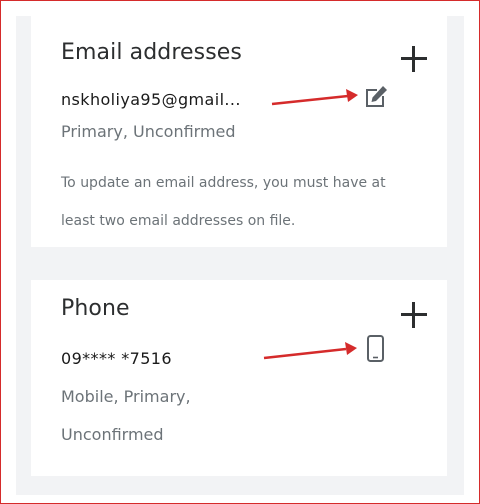 The image size is (480, 504). What do you see at coordinates (116, 358) in the screenshot?
I see `phone-number-value: 09**** *7516` at bounding box center [116, 358].